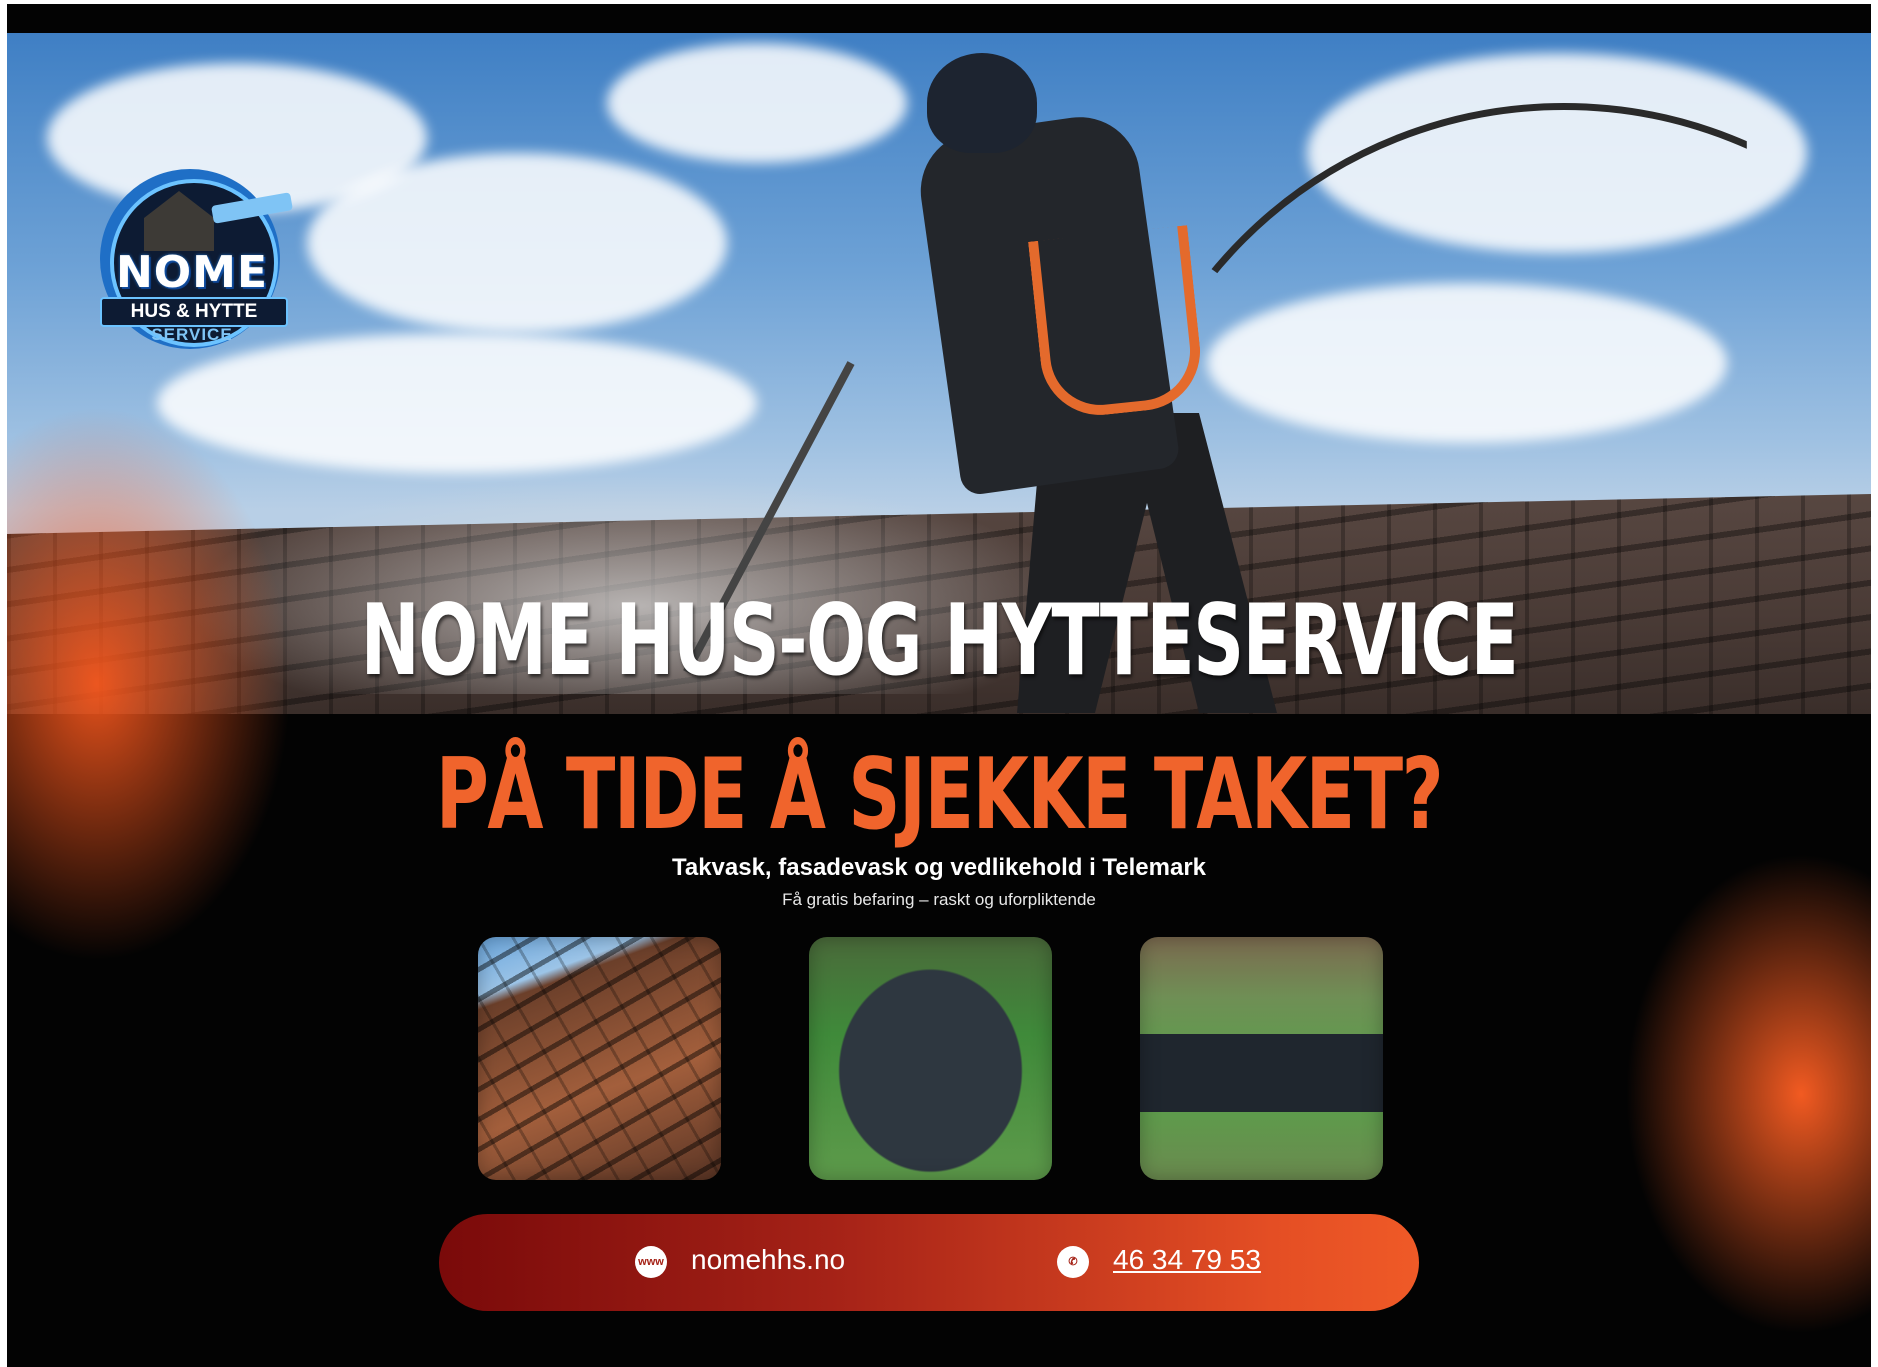  Describe the element at coordinates (1117, 323) in the screenshot. I see `safety-harness` at that location.